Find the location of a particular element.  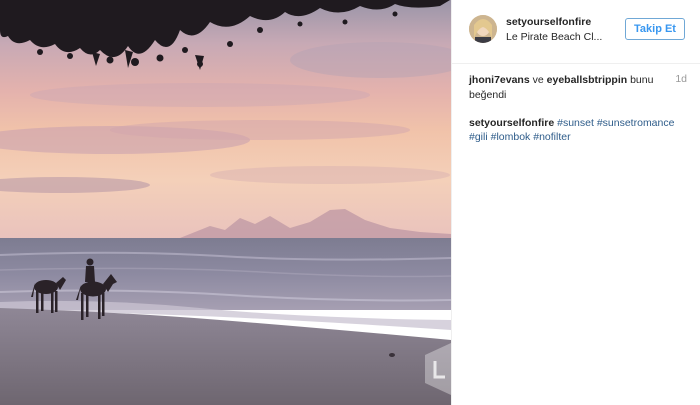

caption-username: setyourselfonfire is located at coordinates (511, 123).